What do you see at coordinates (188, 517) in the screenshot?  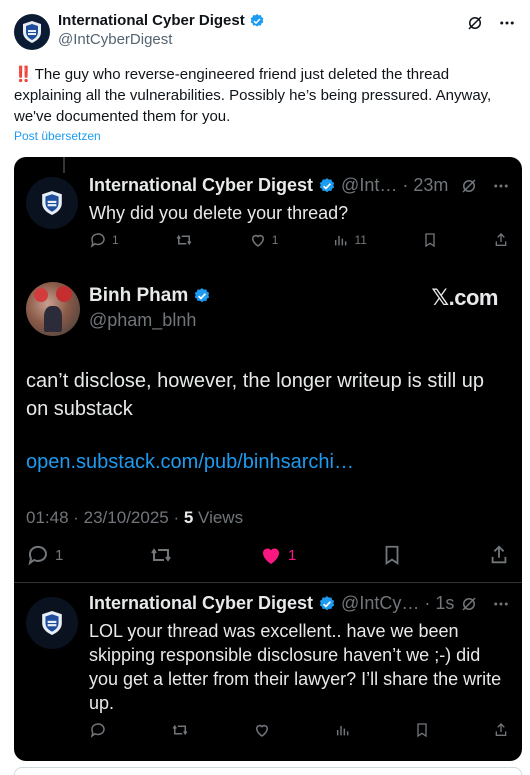 I see `views-count: 5` at bounding box center [188, 517].